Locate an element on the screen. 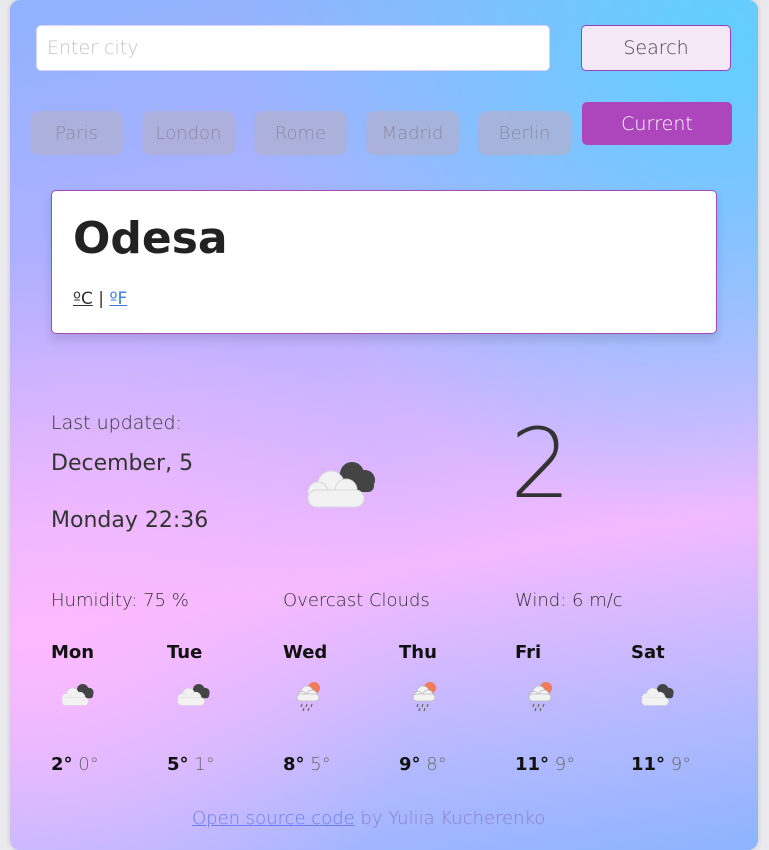 This screenshot has height=850, width=769. forecast-temps: 8° 5° is located at coordinates (307, 764).